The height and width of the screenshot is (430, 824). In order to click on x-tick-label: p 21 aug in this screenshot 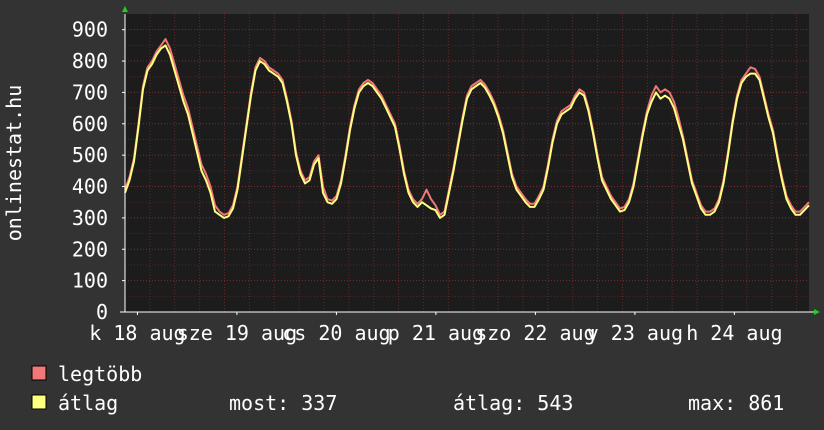, I will do `click(436, 333)`.